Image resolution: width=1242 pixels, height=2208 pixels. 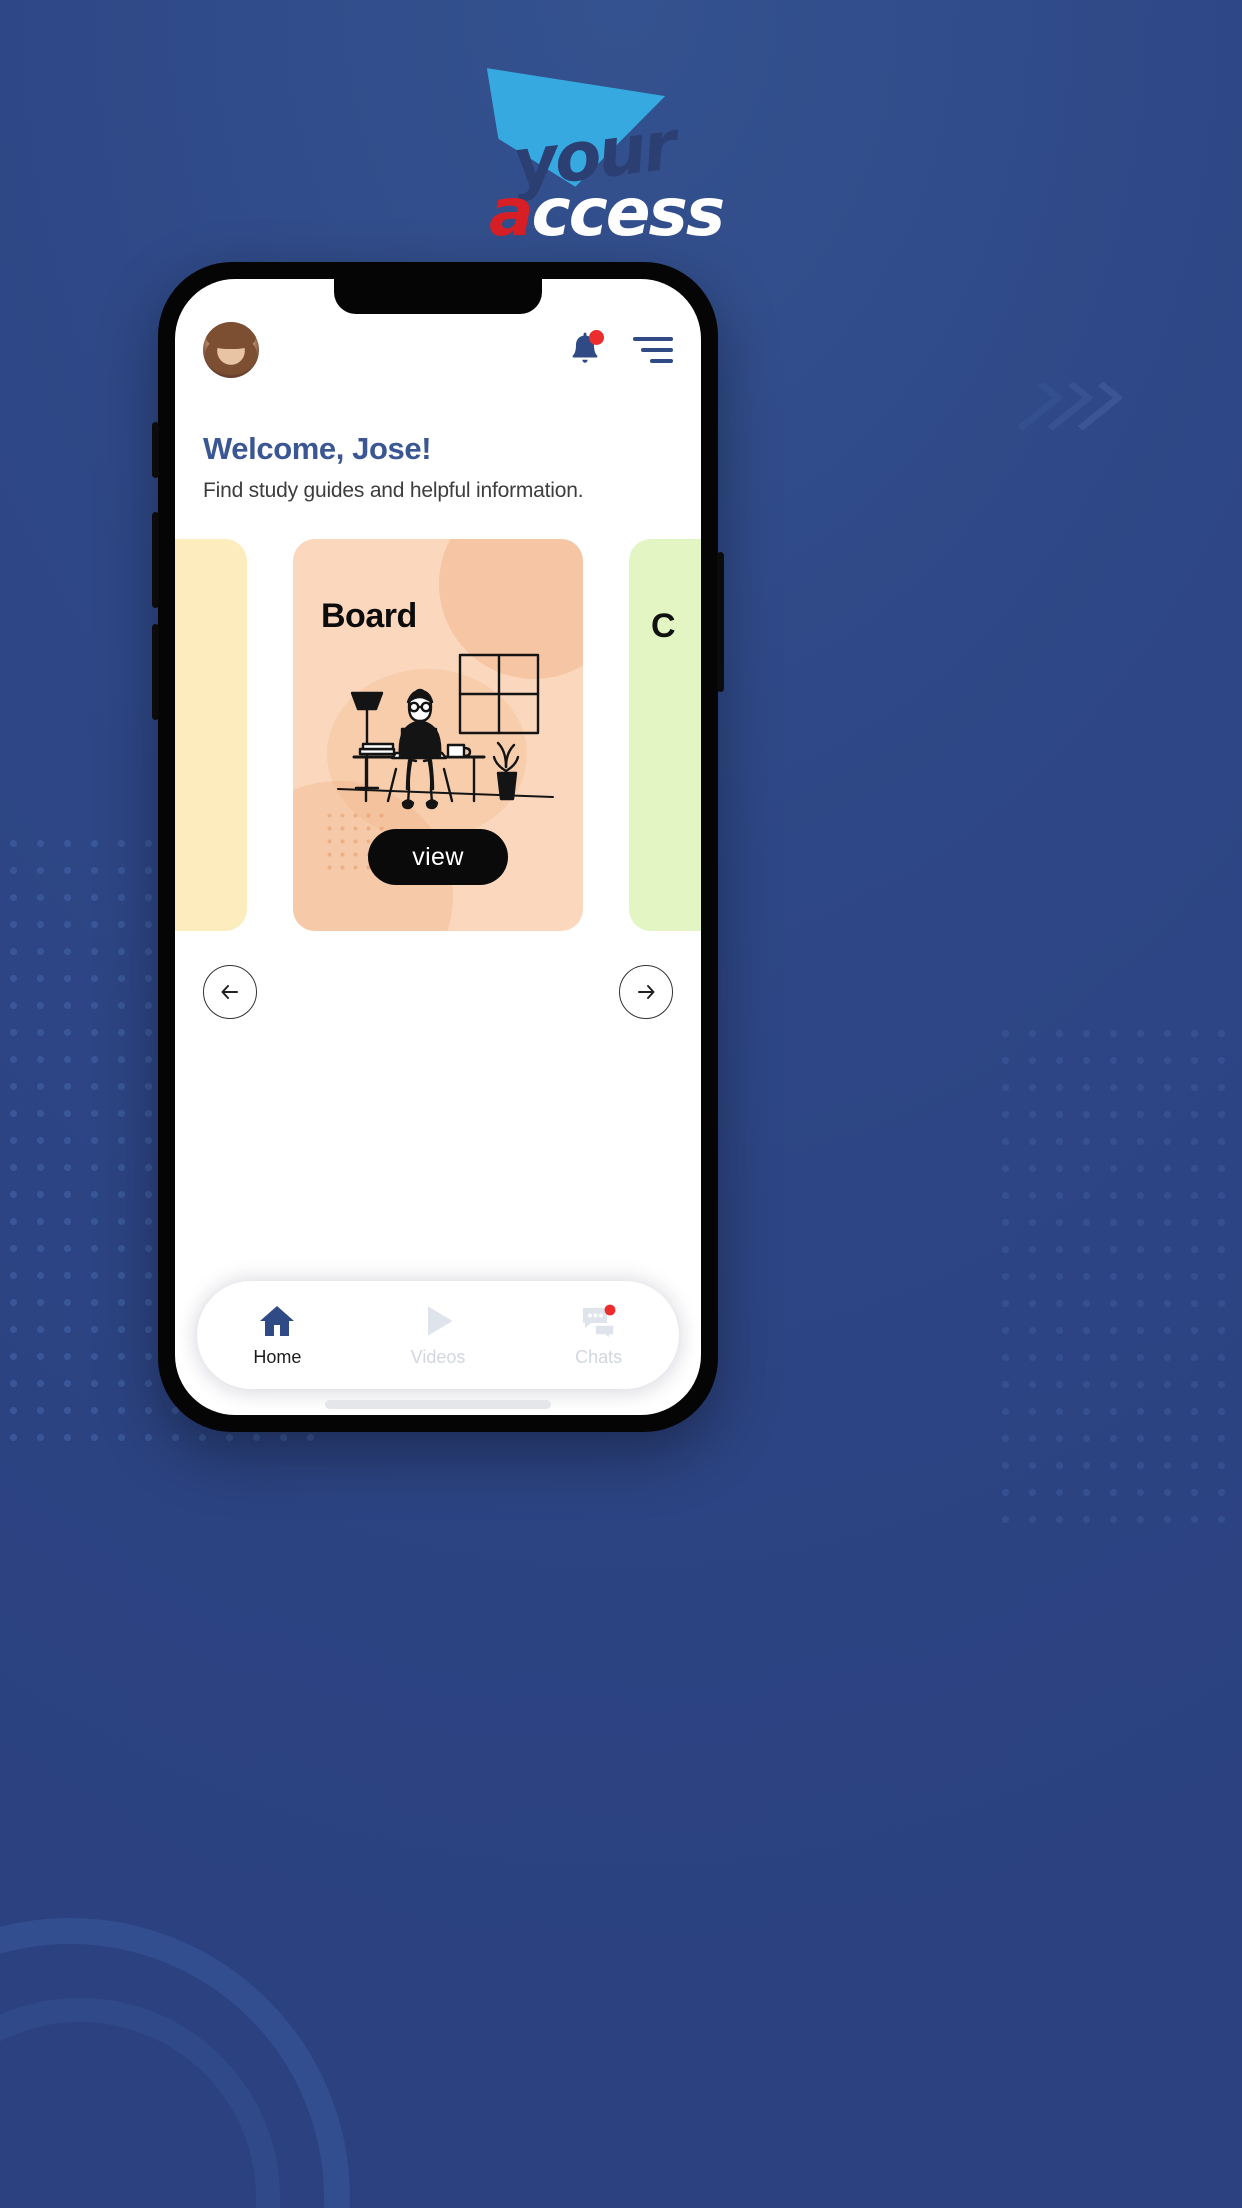 I want to click on hamburger-menu-icon, so click(x=653, y=350).